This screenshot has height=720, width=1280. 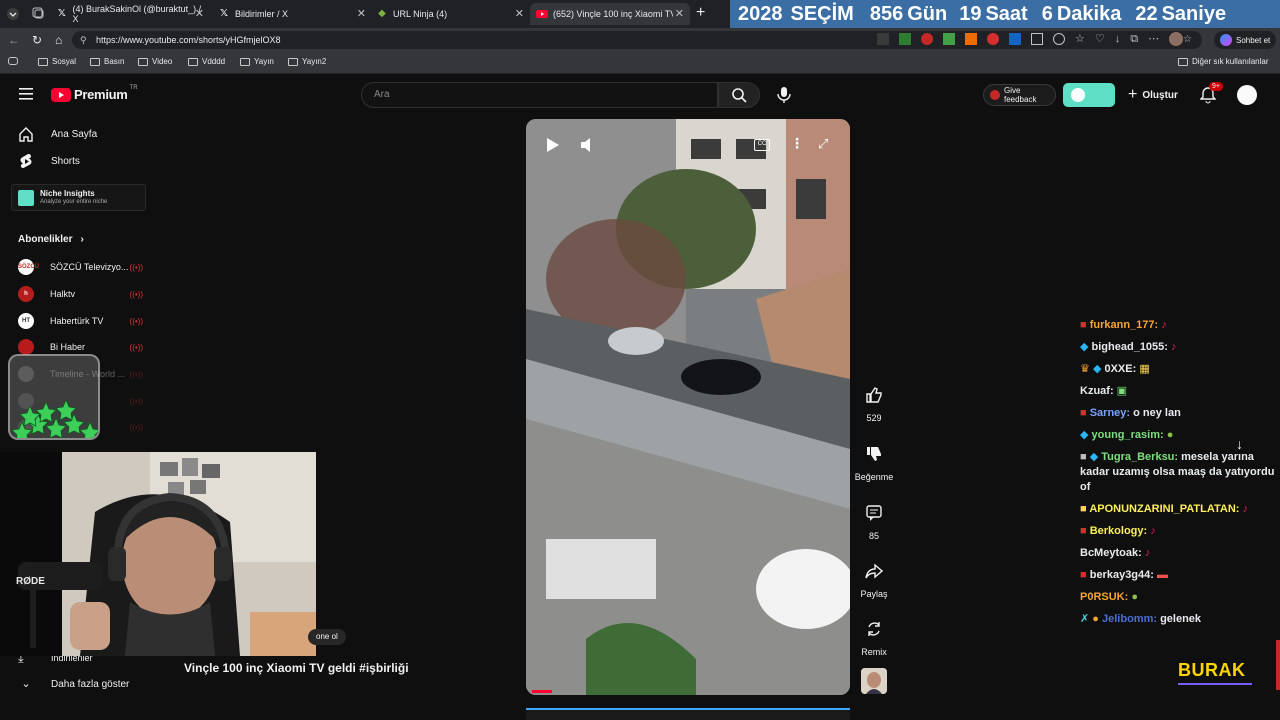 I want to click on voice-search-mic-icon, so click(x=784, y=95).